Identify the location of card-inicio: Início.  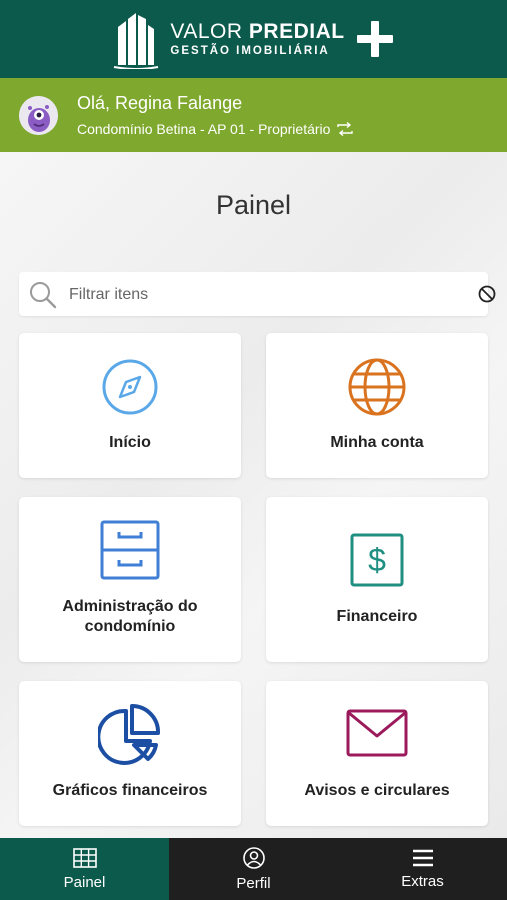
(130, 405).